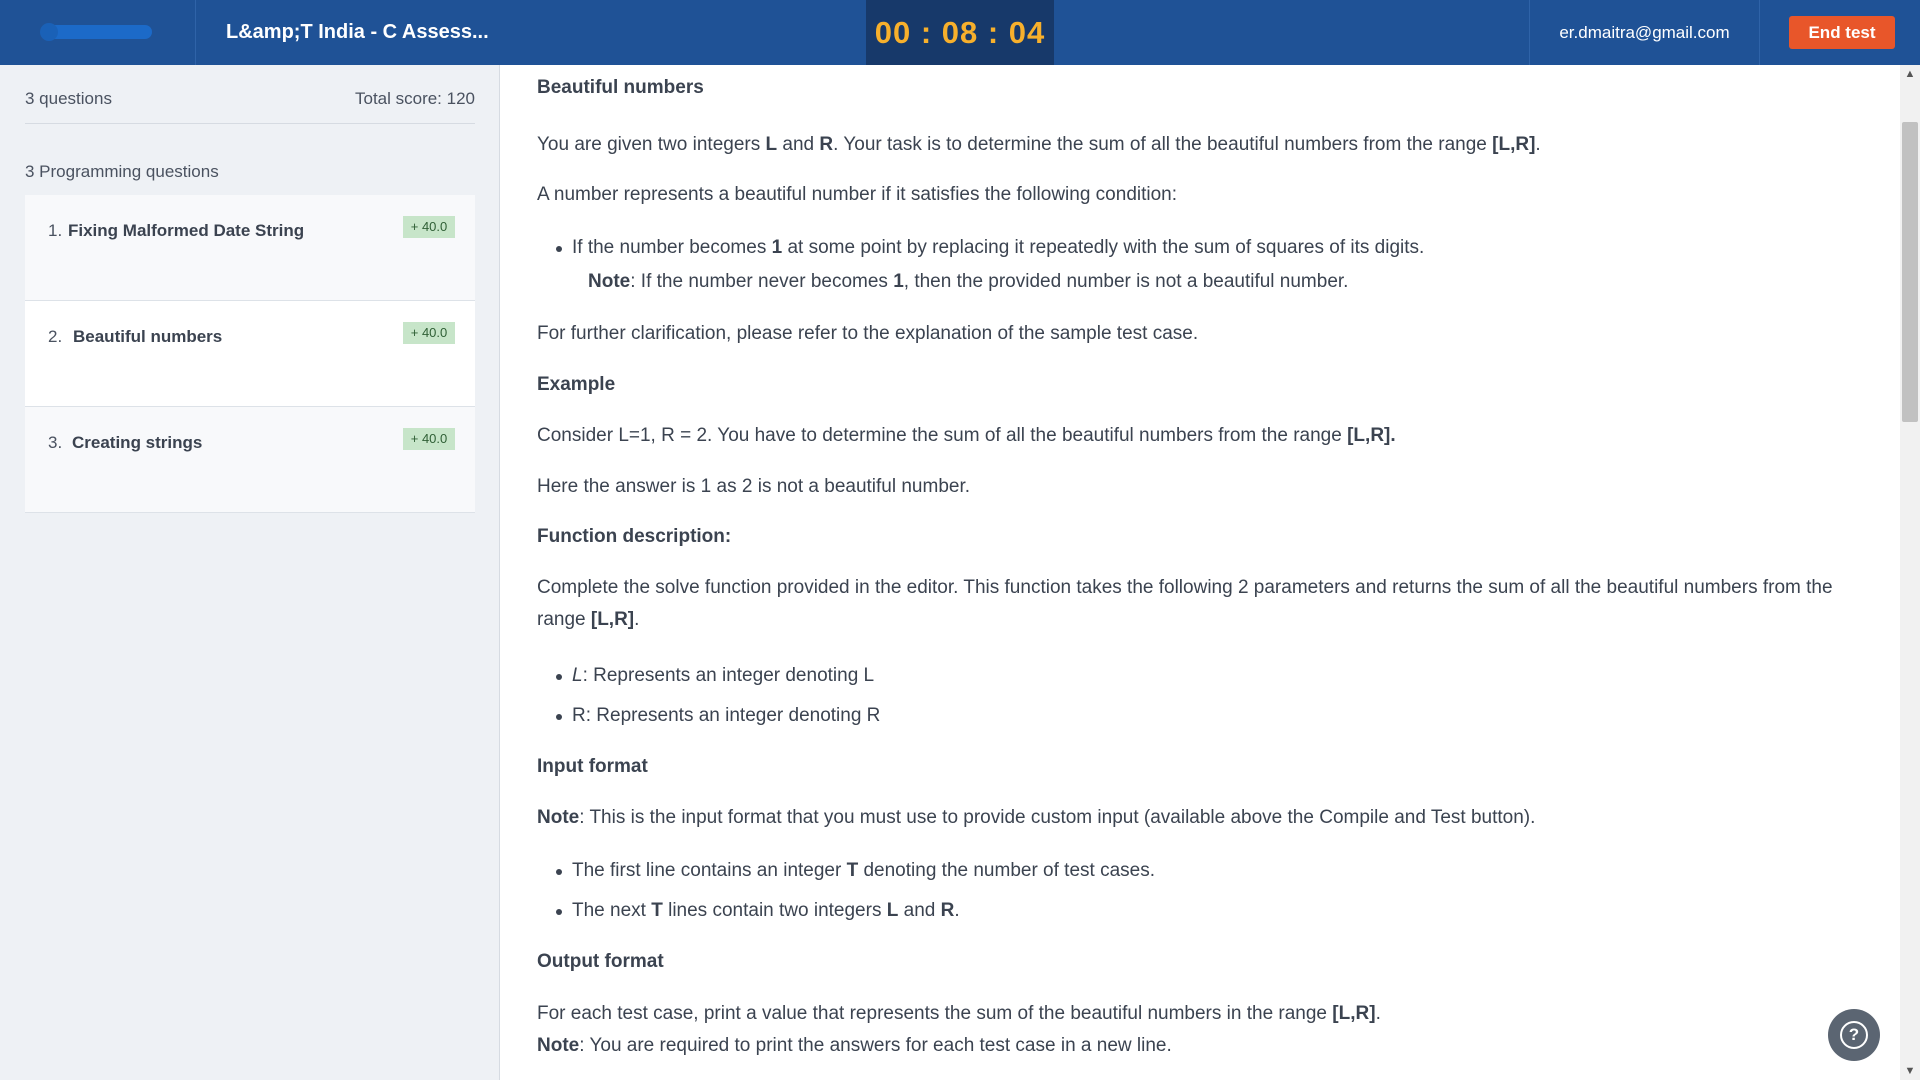 Image resolution: width=1920 pixels, height=1080 pixels. Describe the element at coordinates (1644, 32) in the screenshot. I see `user-email: er.dmaitra@gmail.com` at that location.